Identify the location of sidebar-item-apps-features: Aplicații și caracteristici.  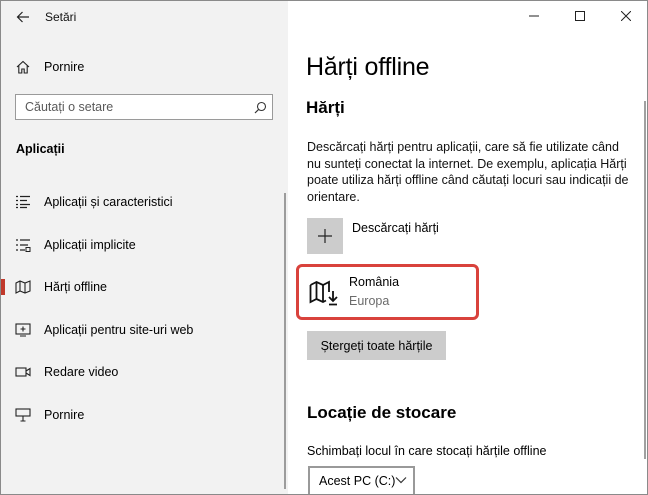
(144, 202).